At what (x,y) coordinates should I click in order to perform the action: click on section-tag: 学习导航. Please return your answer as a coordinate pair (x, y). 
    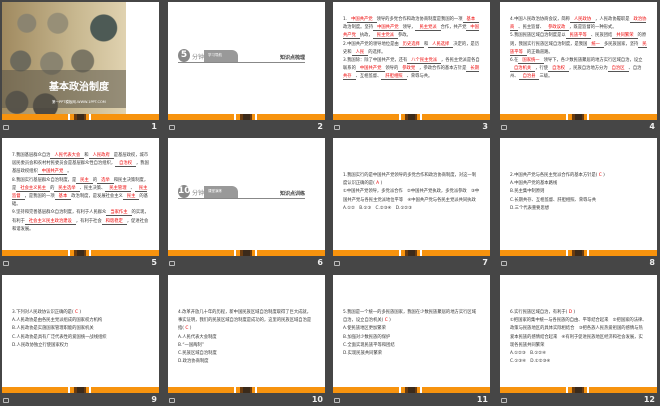
    Looking at the image, I should click on (215, 55).